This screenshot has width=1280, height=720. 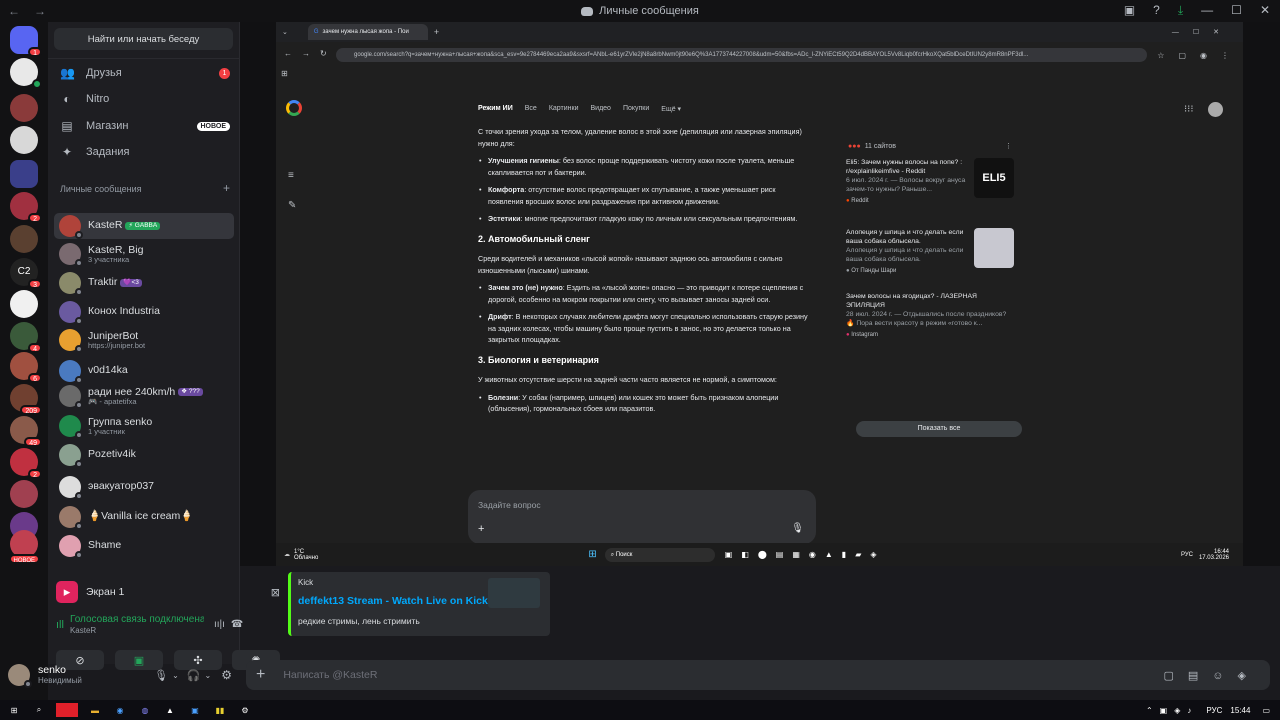 I want to click on google-apps-icon: ⁝⁝⁝, so click(x=1189, y=109).